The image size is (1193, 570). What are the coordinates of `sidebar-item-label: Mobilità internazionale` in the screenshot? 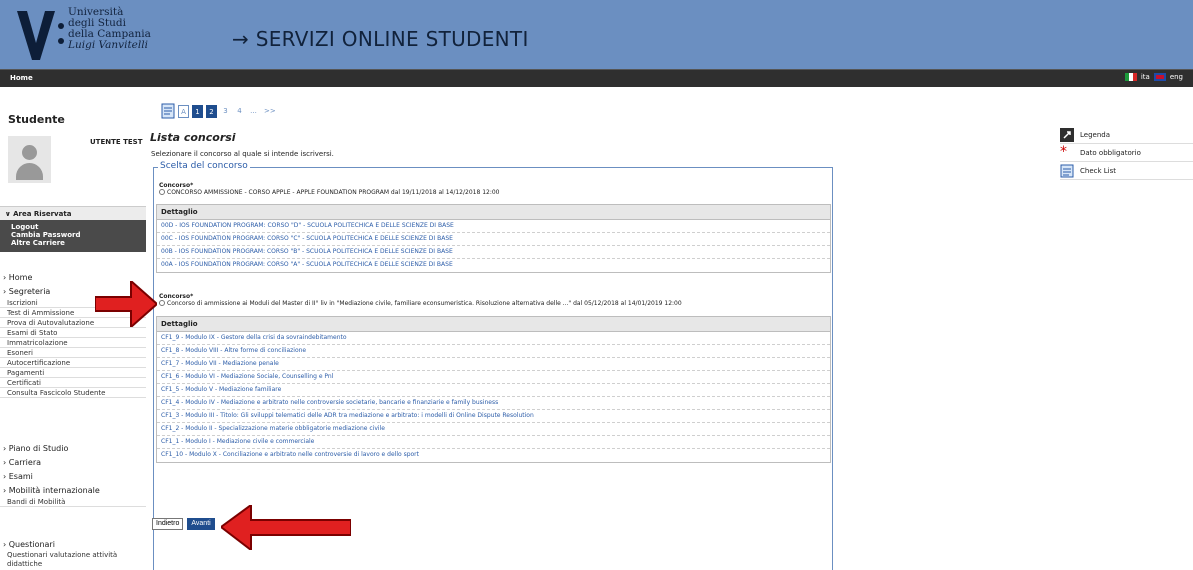 It's located at (54, 490).